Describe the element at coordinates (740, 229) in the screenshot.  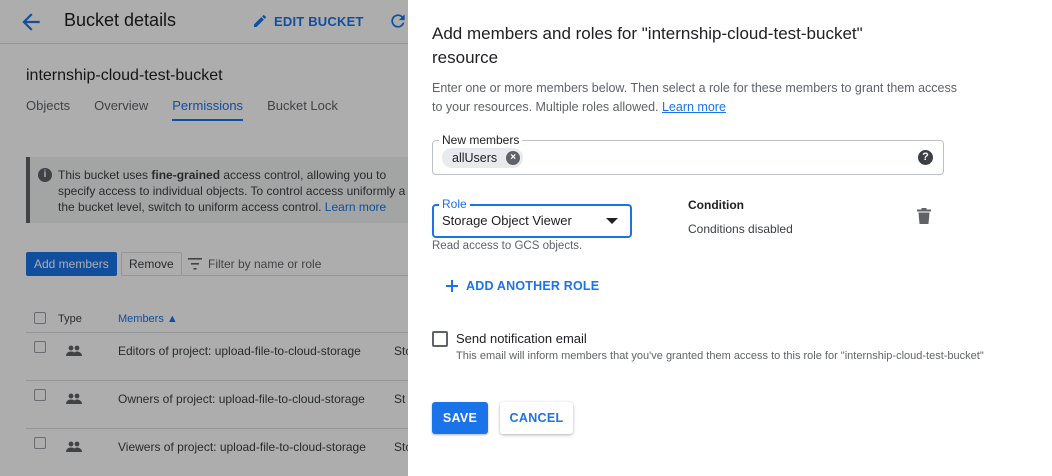
I see `condition-value: Conditions disabled` at that location.